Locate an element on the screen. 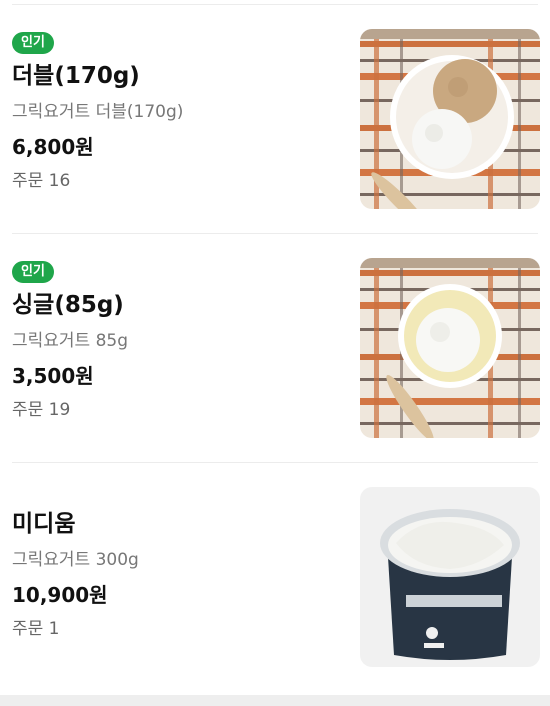  menu-item-name: 미디움 is located at coordinates (44, 524).